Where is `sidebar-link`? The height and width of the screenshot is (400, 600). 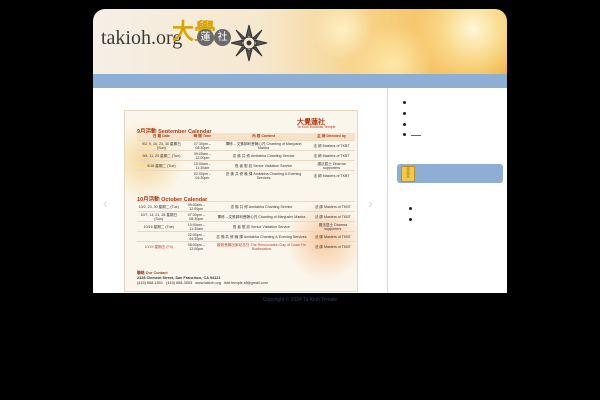 sidebar-link is located at coordinates (416, 135).